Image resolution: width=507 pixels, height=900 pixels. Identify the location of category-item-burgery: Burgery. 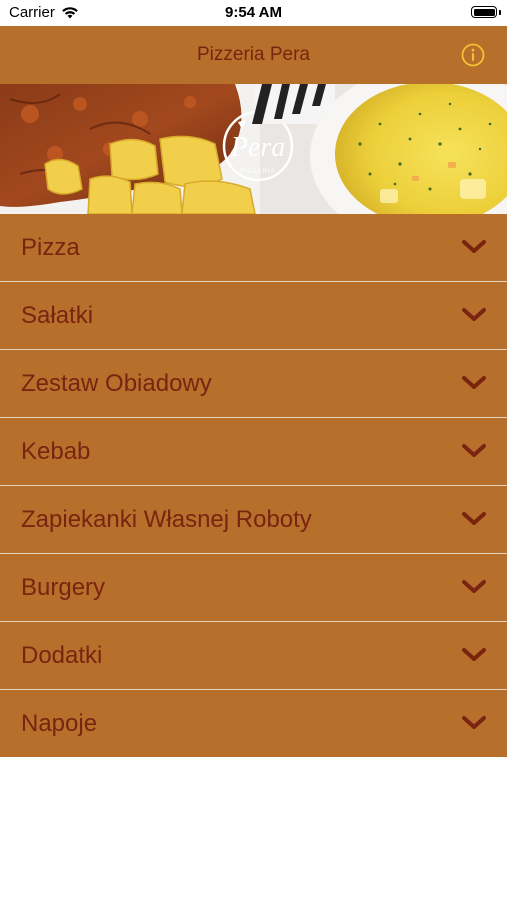
(253, 588).